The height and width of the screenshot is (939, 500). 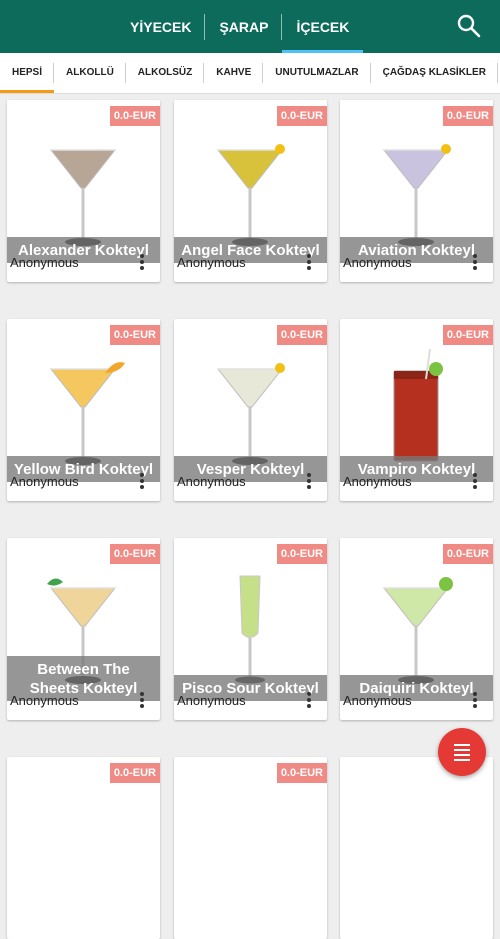 I want to click on search-icon, so click(x=469, y=26).